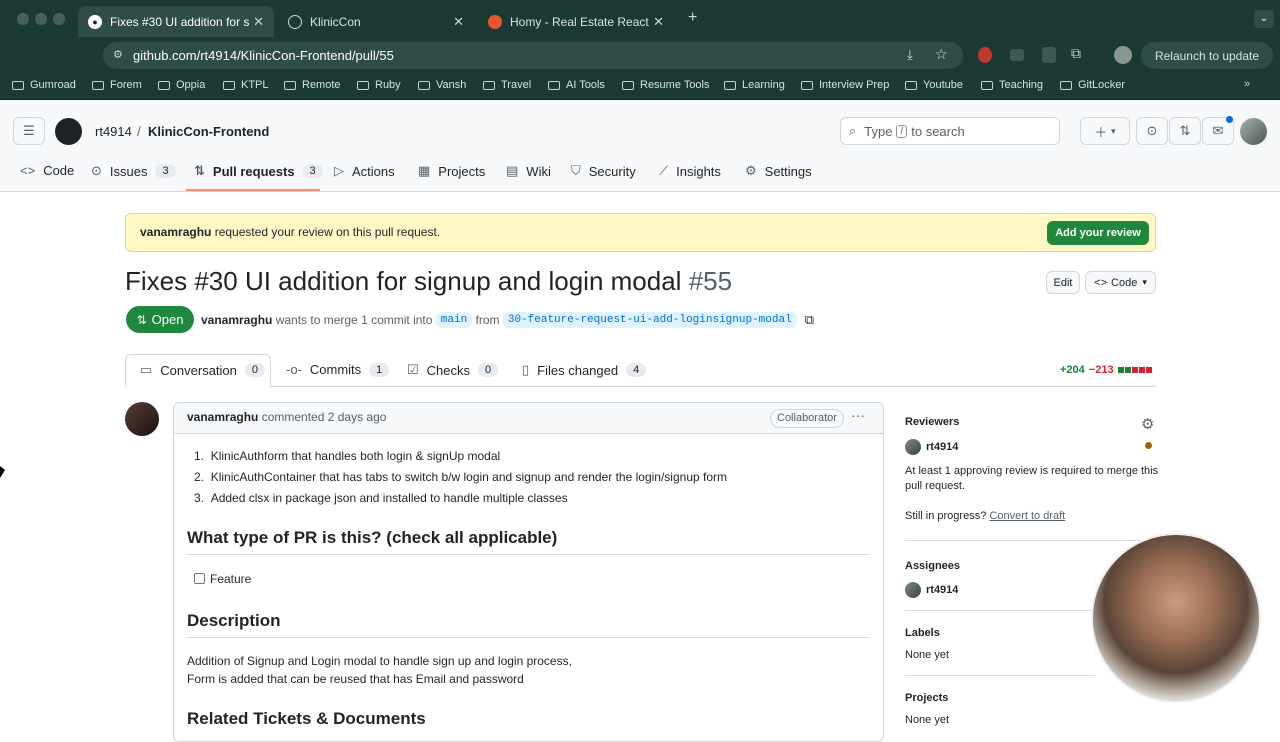 The height and width of the screenshot is (742, 1280). I want to click on bookmark-item: Gumroad, so click(44, 85).